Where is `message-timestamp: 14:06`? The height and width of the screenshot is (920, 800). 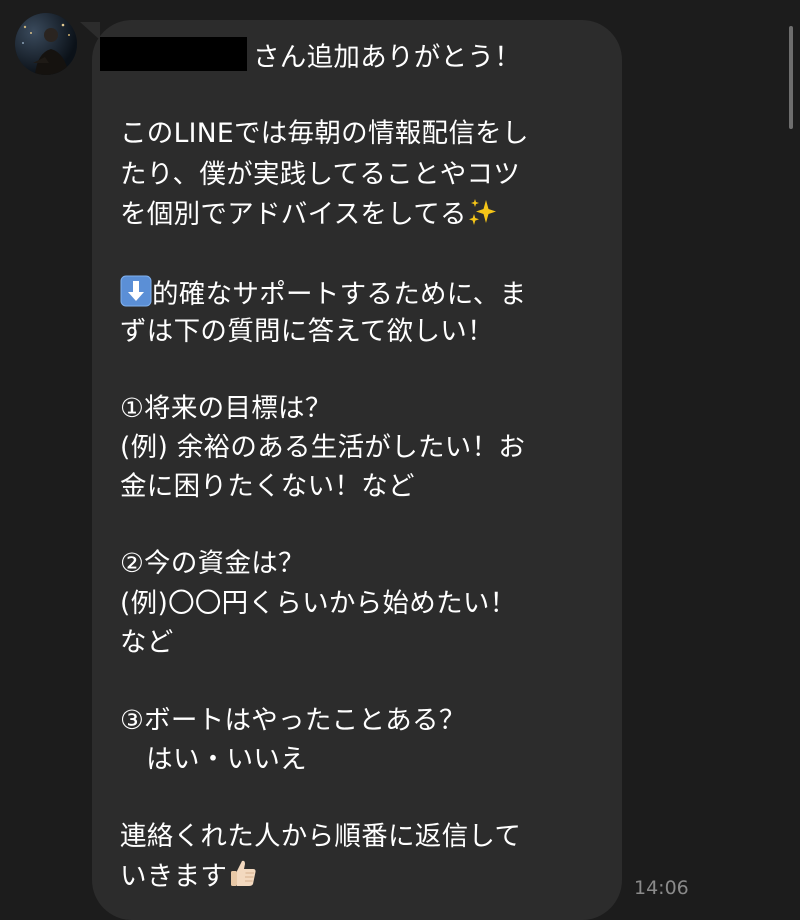 message-timestamp: 14:06 is located at coordinates (661, 888).